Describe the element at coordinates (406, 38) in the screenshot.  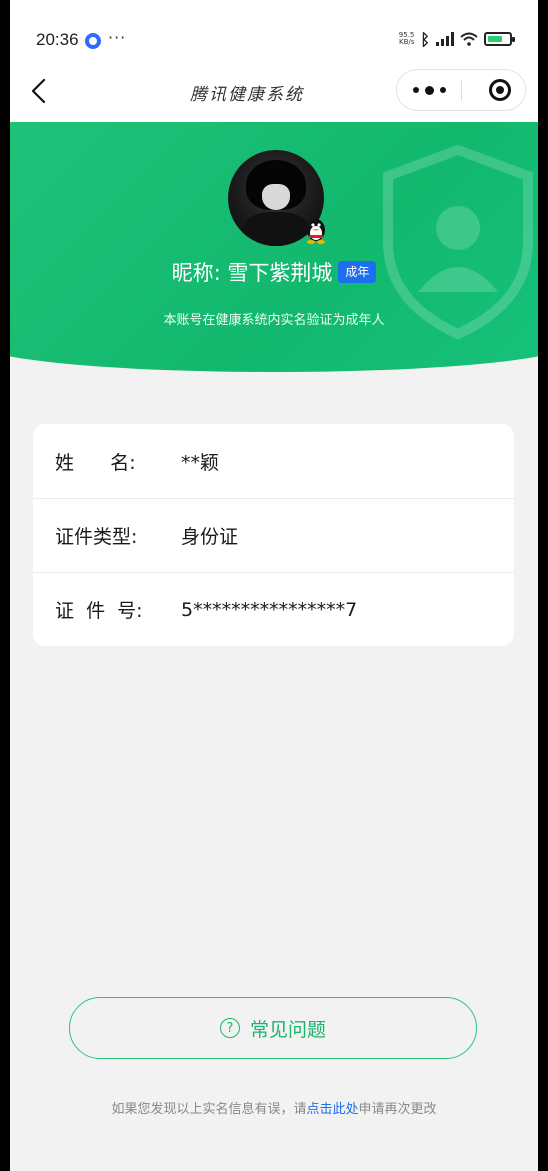
I see `net-speed: 95.5 KB/s` at that location.